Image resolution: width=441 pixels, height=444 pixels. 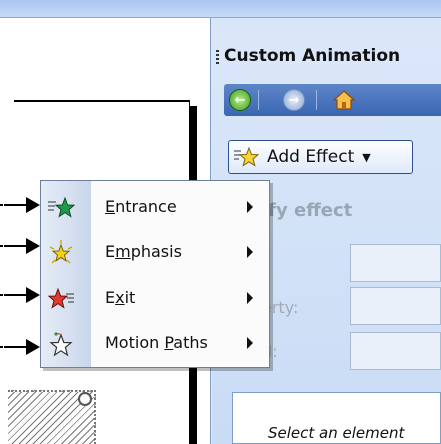 I want to click on motion-path-star-icon, so click(x=61, y=344).